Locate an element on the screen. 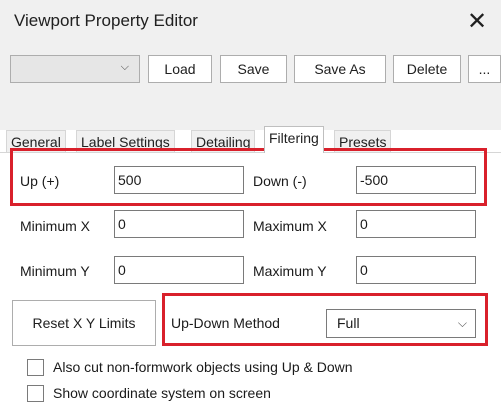  method-highlight is located at coordinates (325, 319).